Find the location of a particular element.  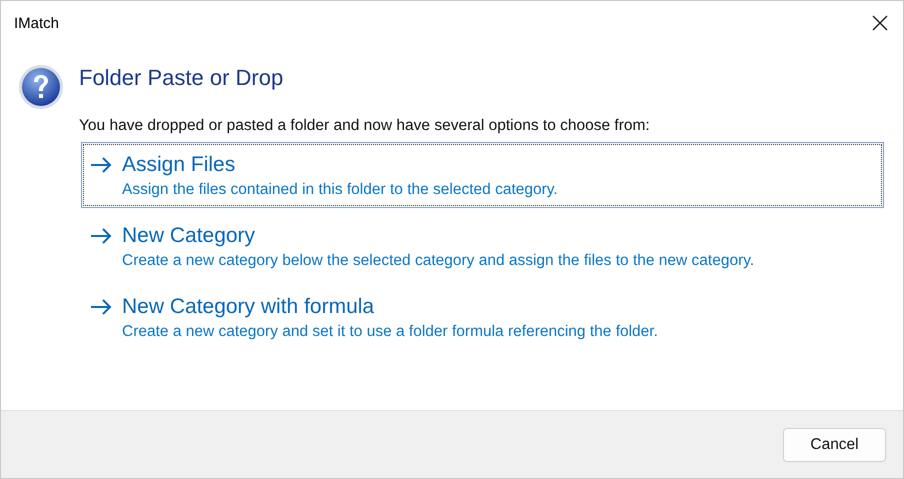

question-icon is located at coordinates (41, 87).